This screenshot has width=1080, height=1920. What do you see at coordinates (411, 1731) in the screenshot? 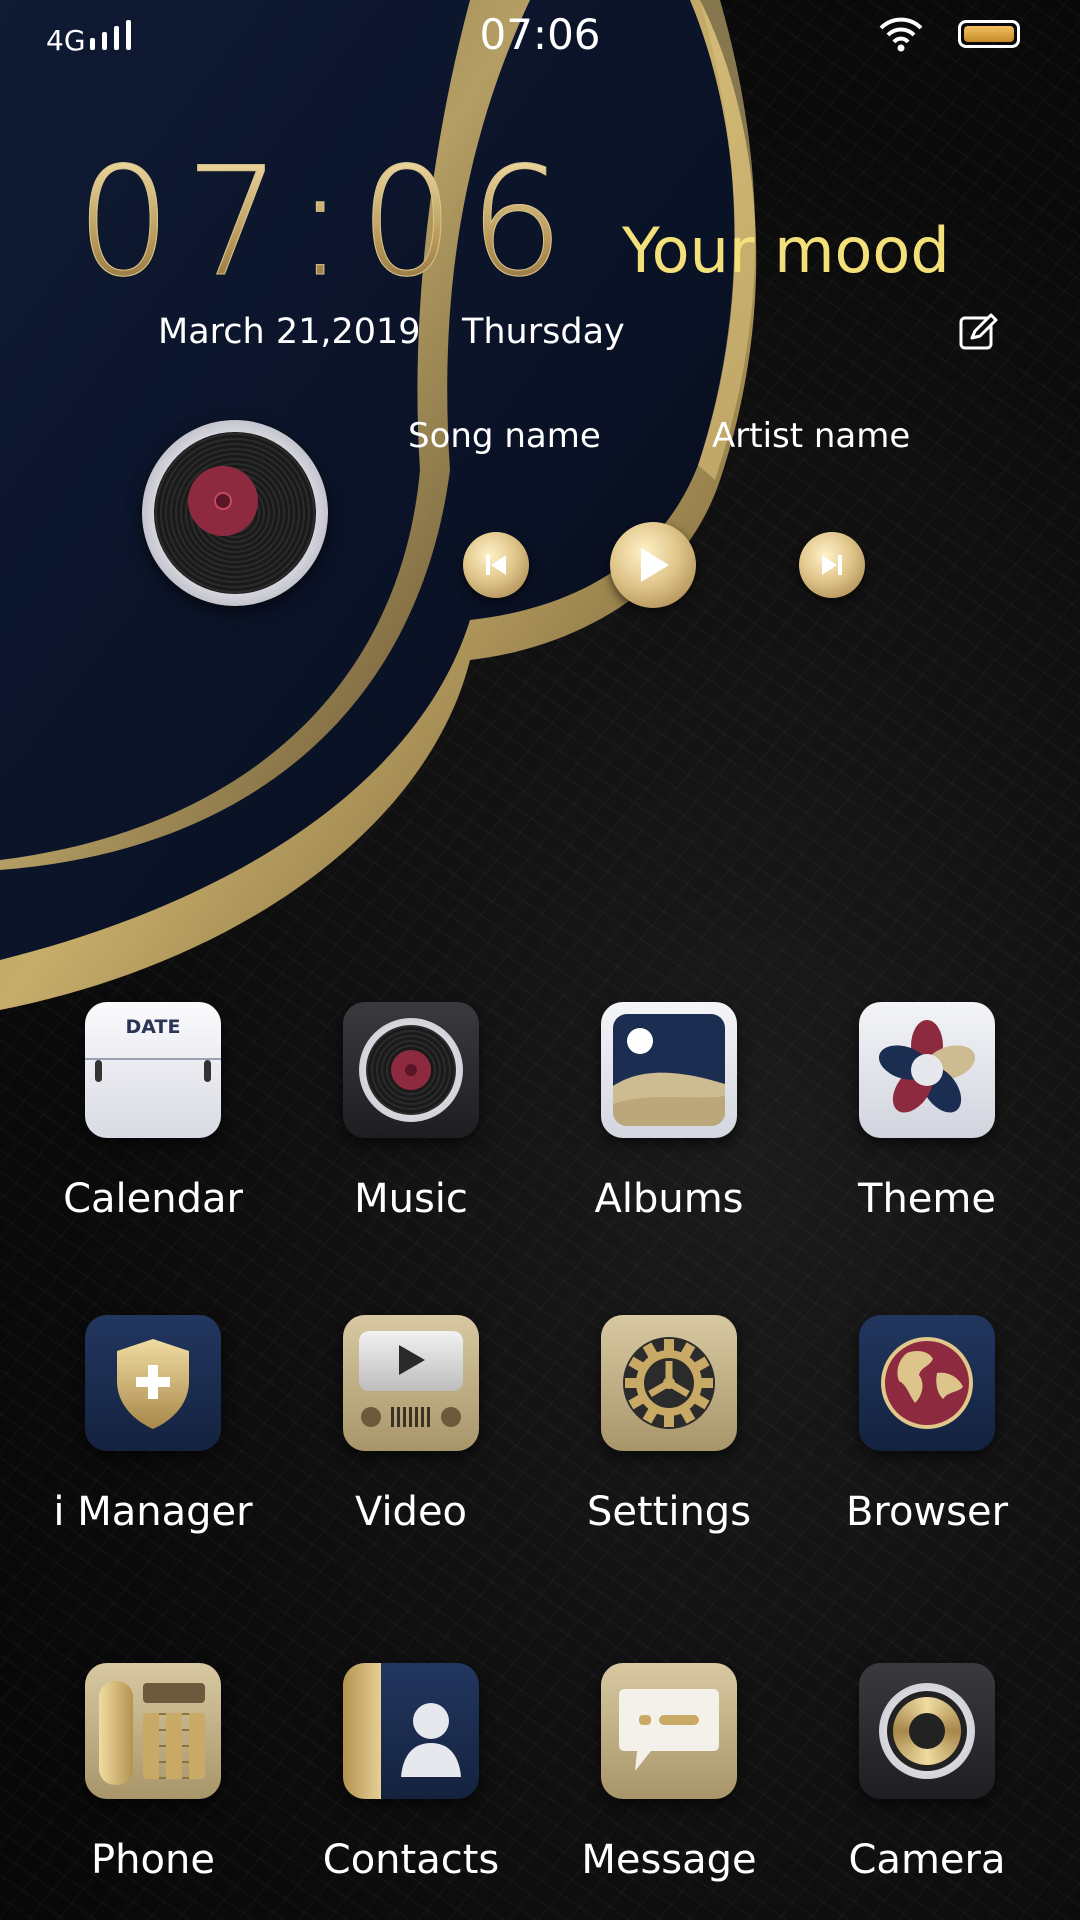
I see `contacts-icon` at bounding box center [411, 1731].